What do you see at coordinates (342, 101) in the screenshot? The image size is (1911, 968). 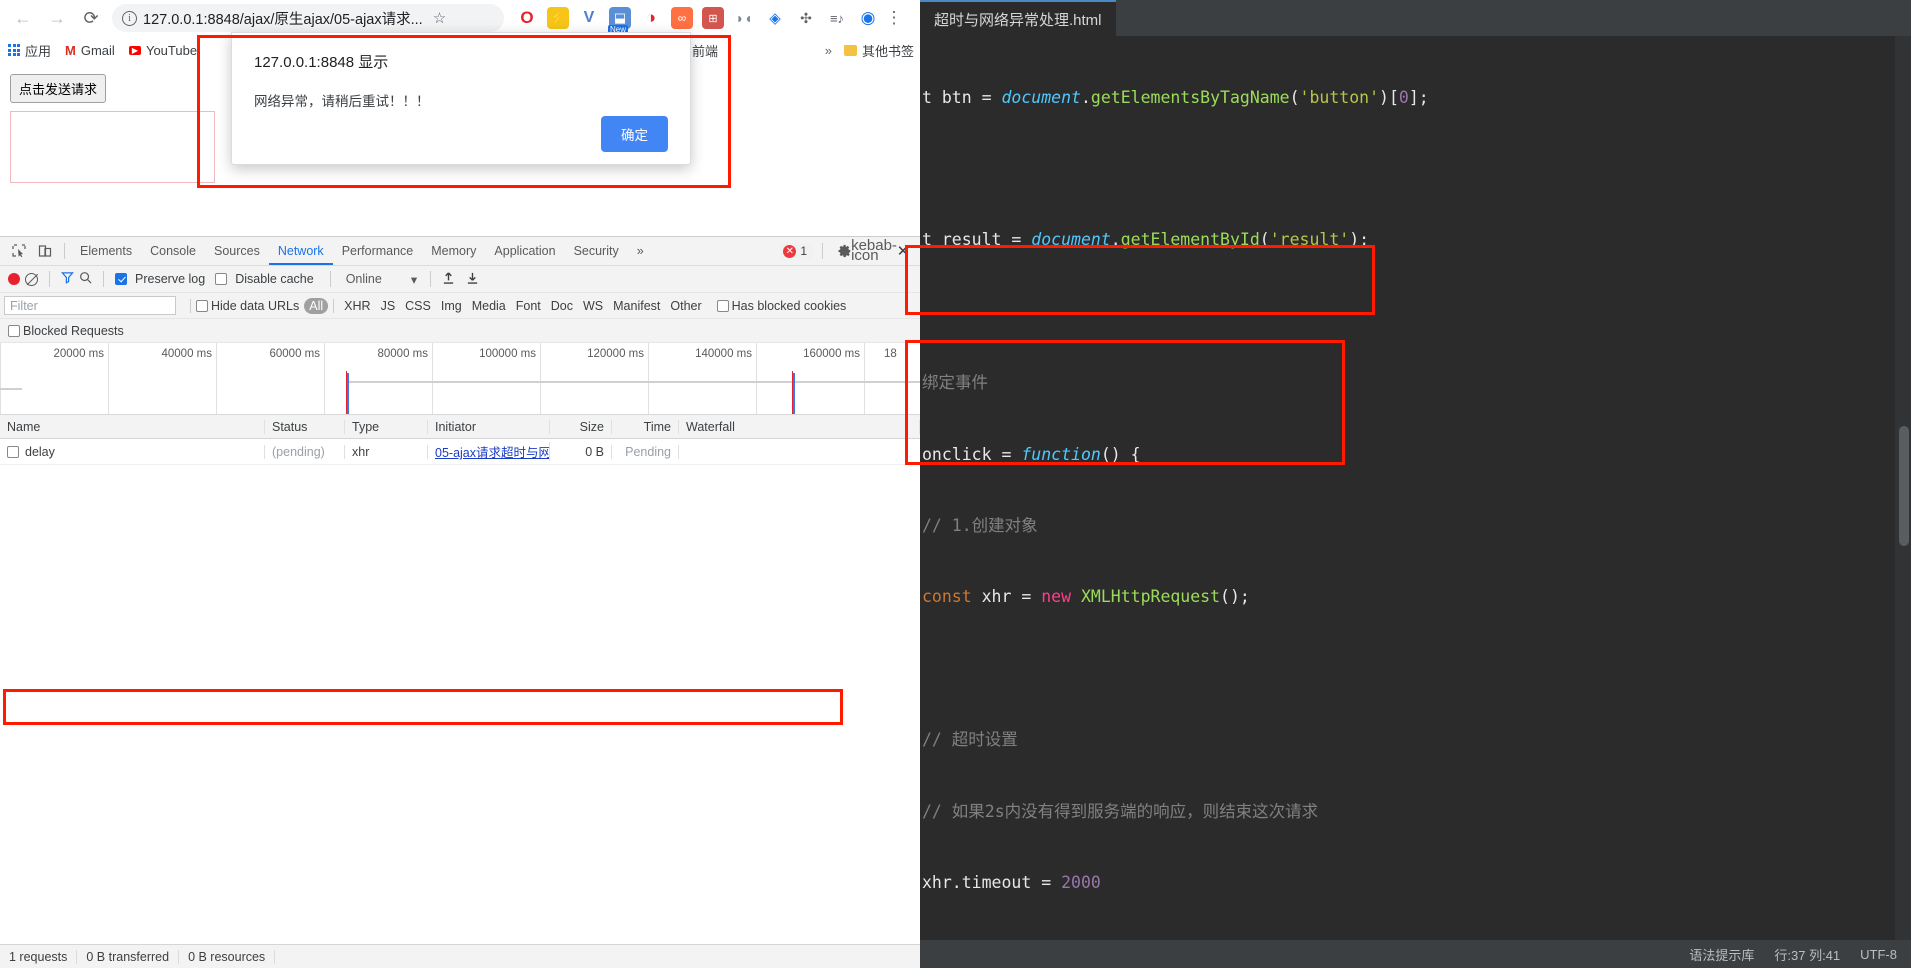 I see `alert-message: 网络异常，请稍后重试！！！` at bounding box center [342, 101].